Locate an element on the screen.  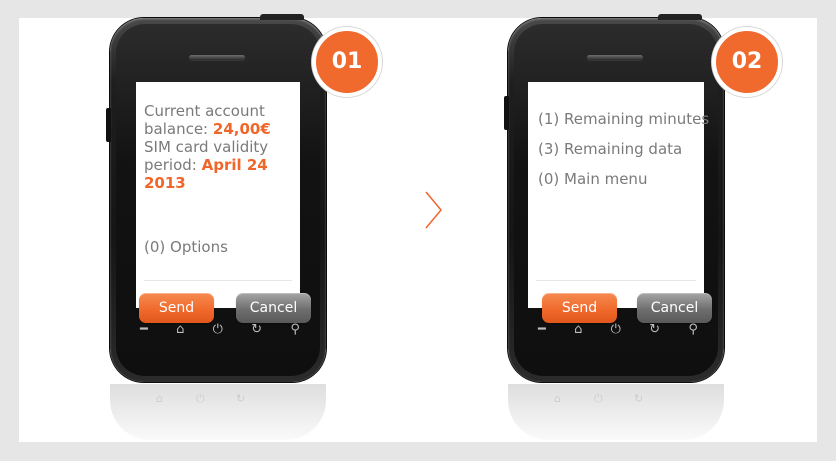
balance-line: Current account is located at coordinates (204, 111).